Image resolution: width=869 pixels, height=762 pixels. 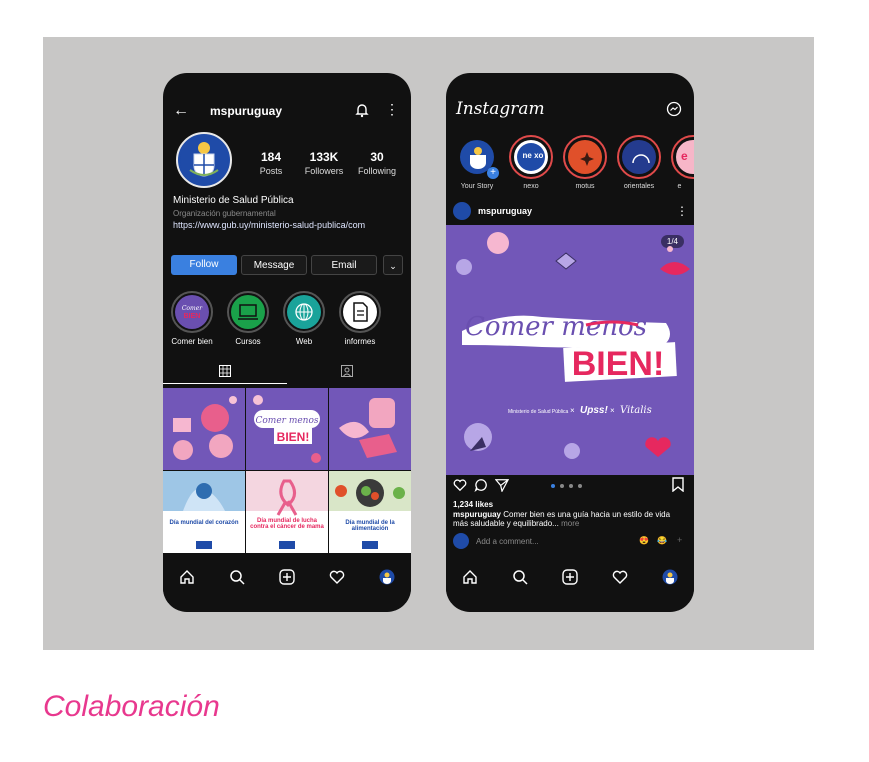 What do you see at coordinates (473, 504) in the screenshot?
I see `likes-count: 1,234 likes` at bounding box center [473, 504].